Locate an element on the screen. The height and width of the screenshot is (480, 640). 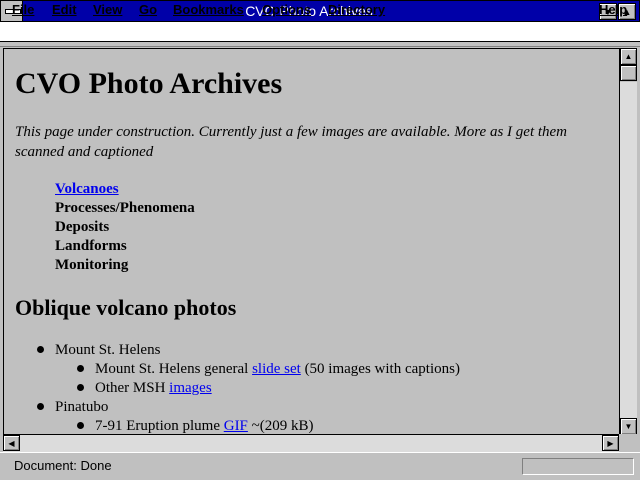
slide-set-link: slide set is located at coordinates (276, 369).